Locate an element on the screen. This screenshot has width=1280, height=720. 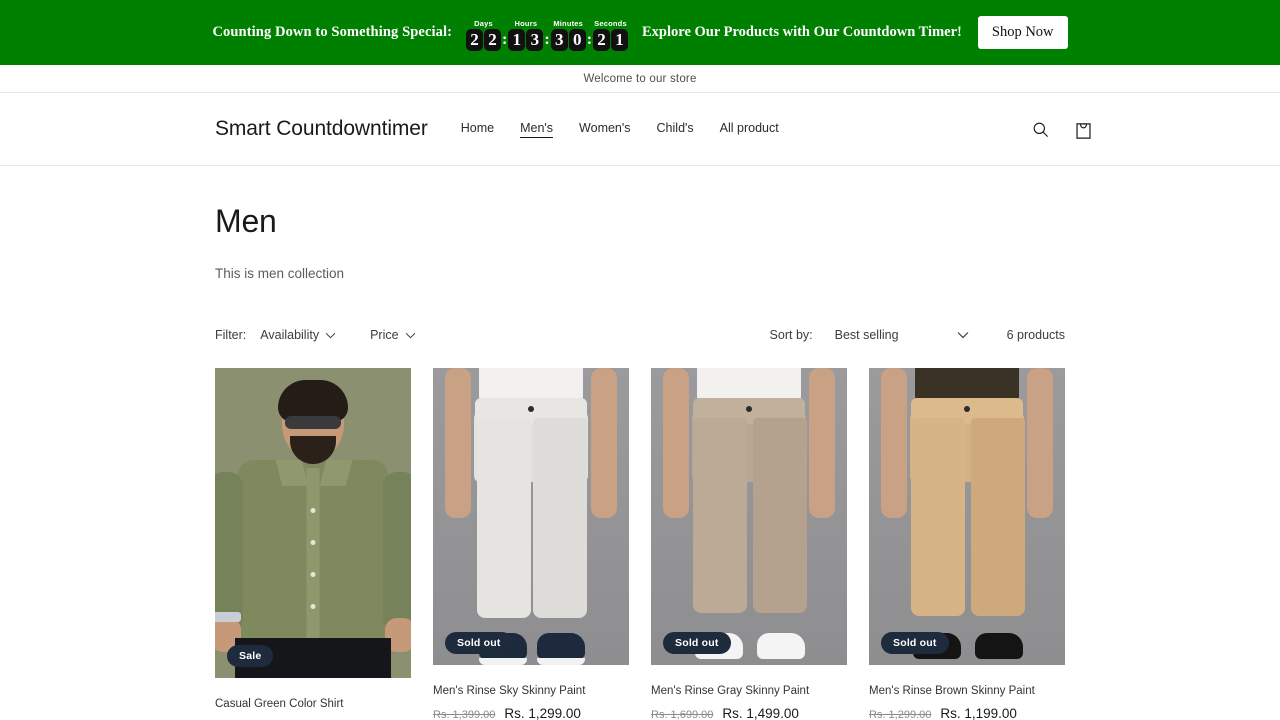
timer-unit-days: Days 2 2 is located at coordinates (484, 35).